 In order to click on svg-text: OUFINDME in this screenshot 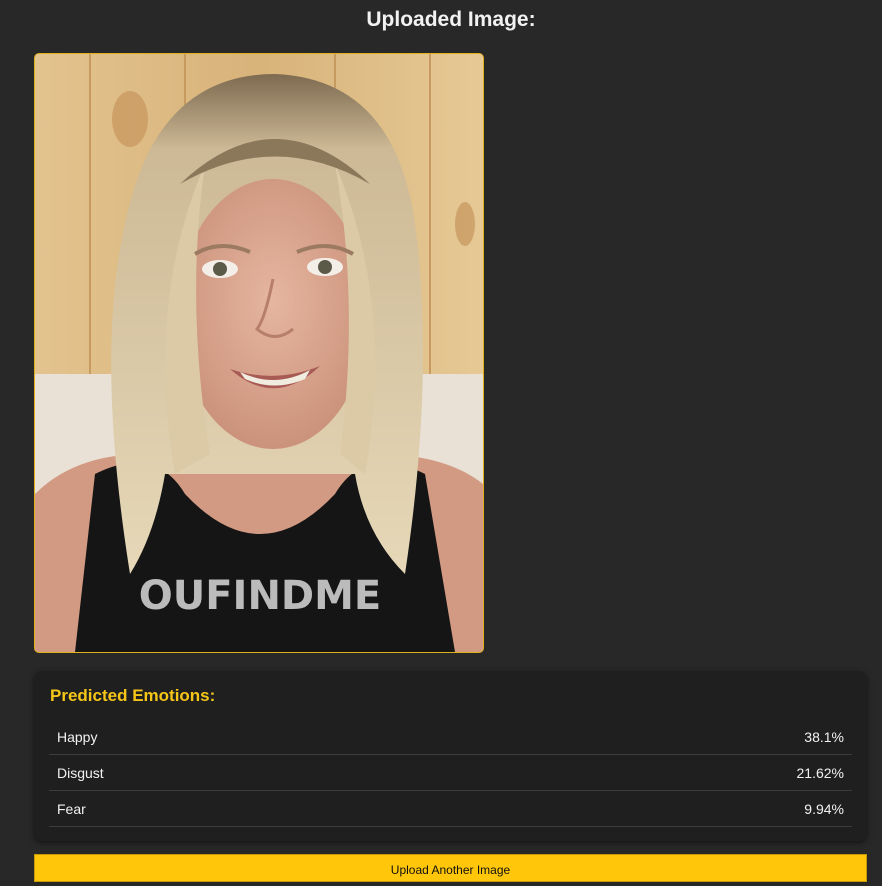, I will do `click(260, 596)`.